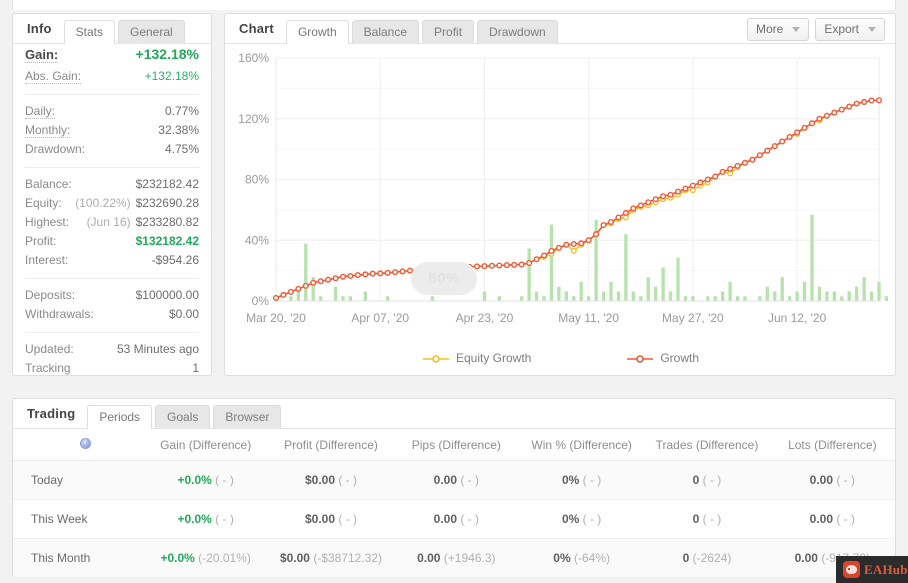  Describe the element at coordinates (40, 111) in the screenshot. I see `info-row-label: Daily:` at that location.